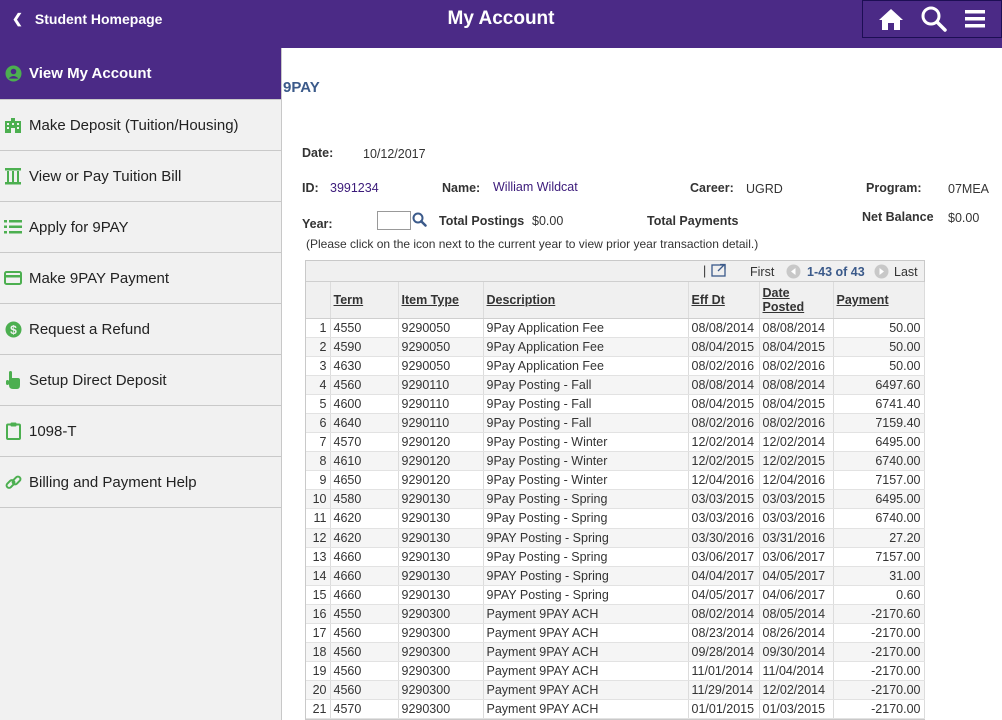  Describe the element at coordinates (724, 595) in the screenshot. I see `eff-date-cell: 04/05/2017` at that location.